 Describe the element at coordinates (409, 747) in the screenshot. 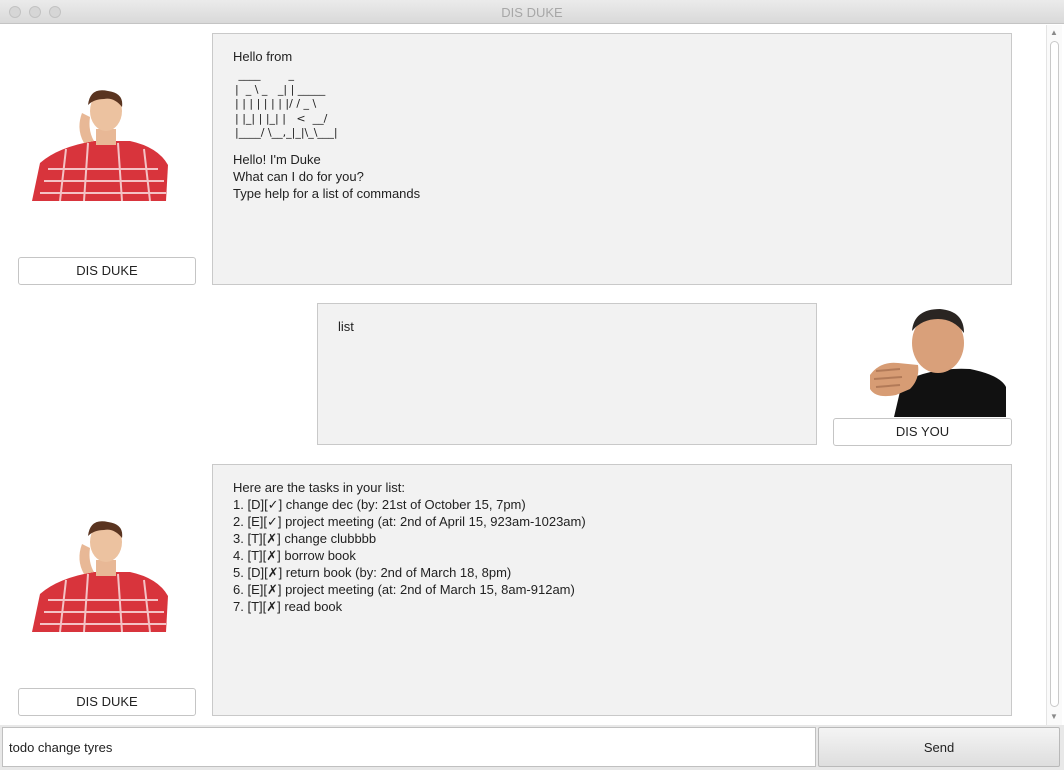

I see `message-input` at that location.